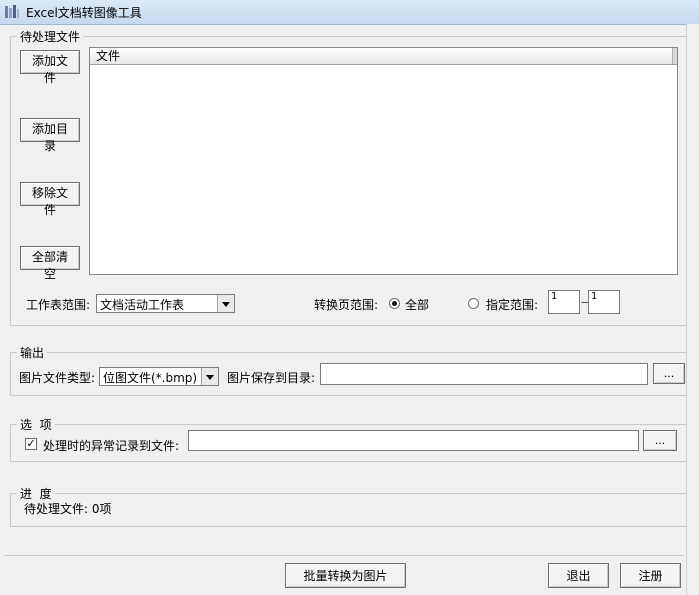 This screenshot has height=595, width=699. I want to click on header-edge, so click(674, 56).